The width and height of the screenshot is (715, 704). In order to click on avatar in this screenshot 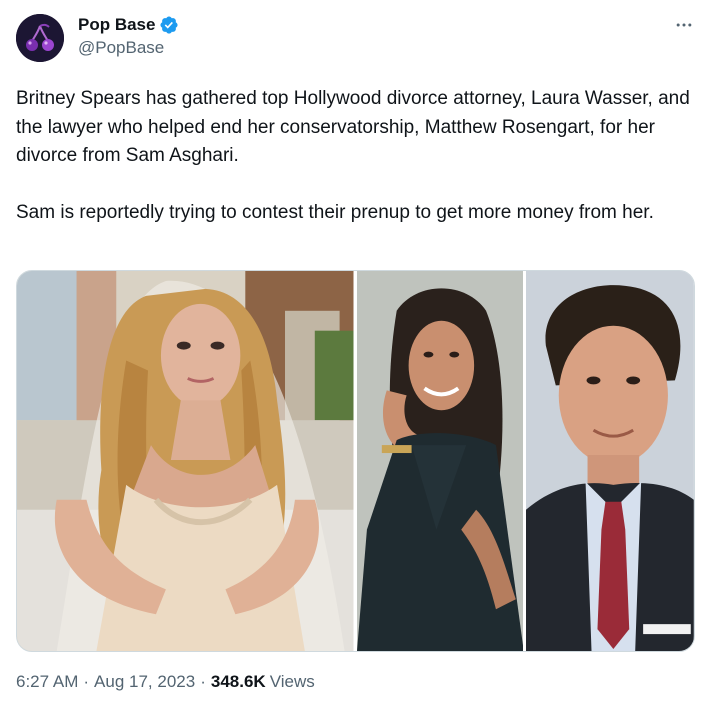, I will do `click(40, 38)`.